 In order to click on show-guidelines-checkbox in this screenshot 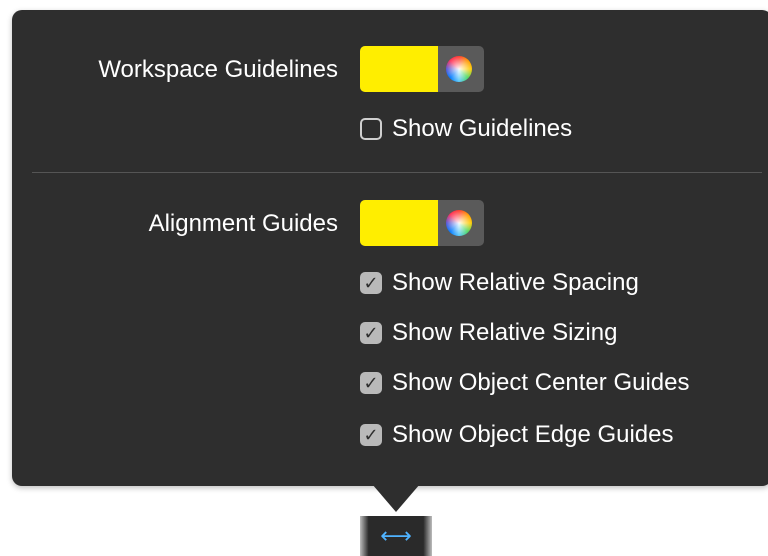, I will do `click(371, 129)`.